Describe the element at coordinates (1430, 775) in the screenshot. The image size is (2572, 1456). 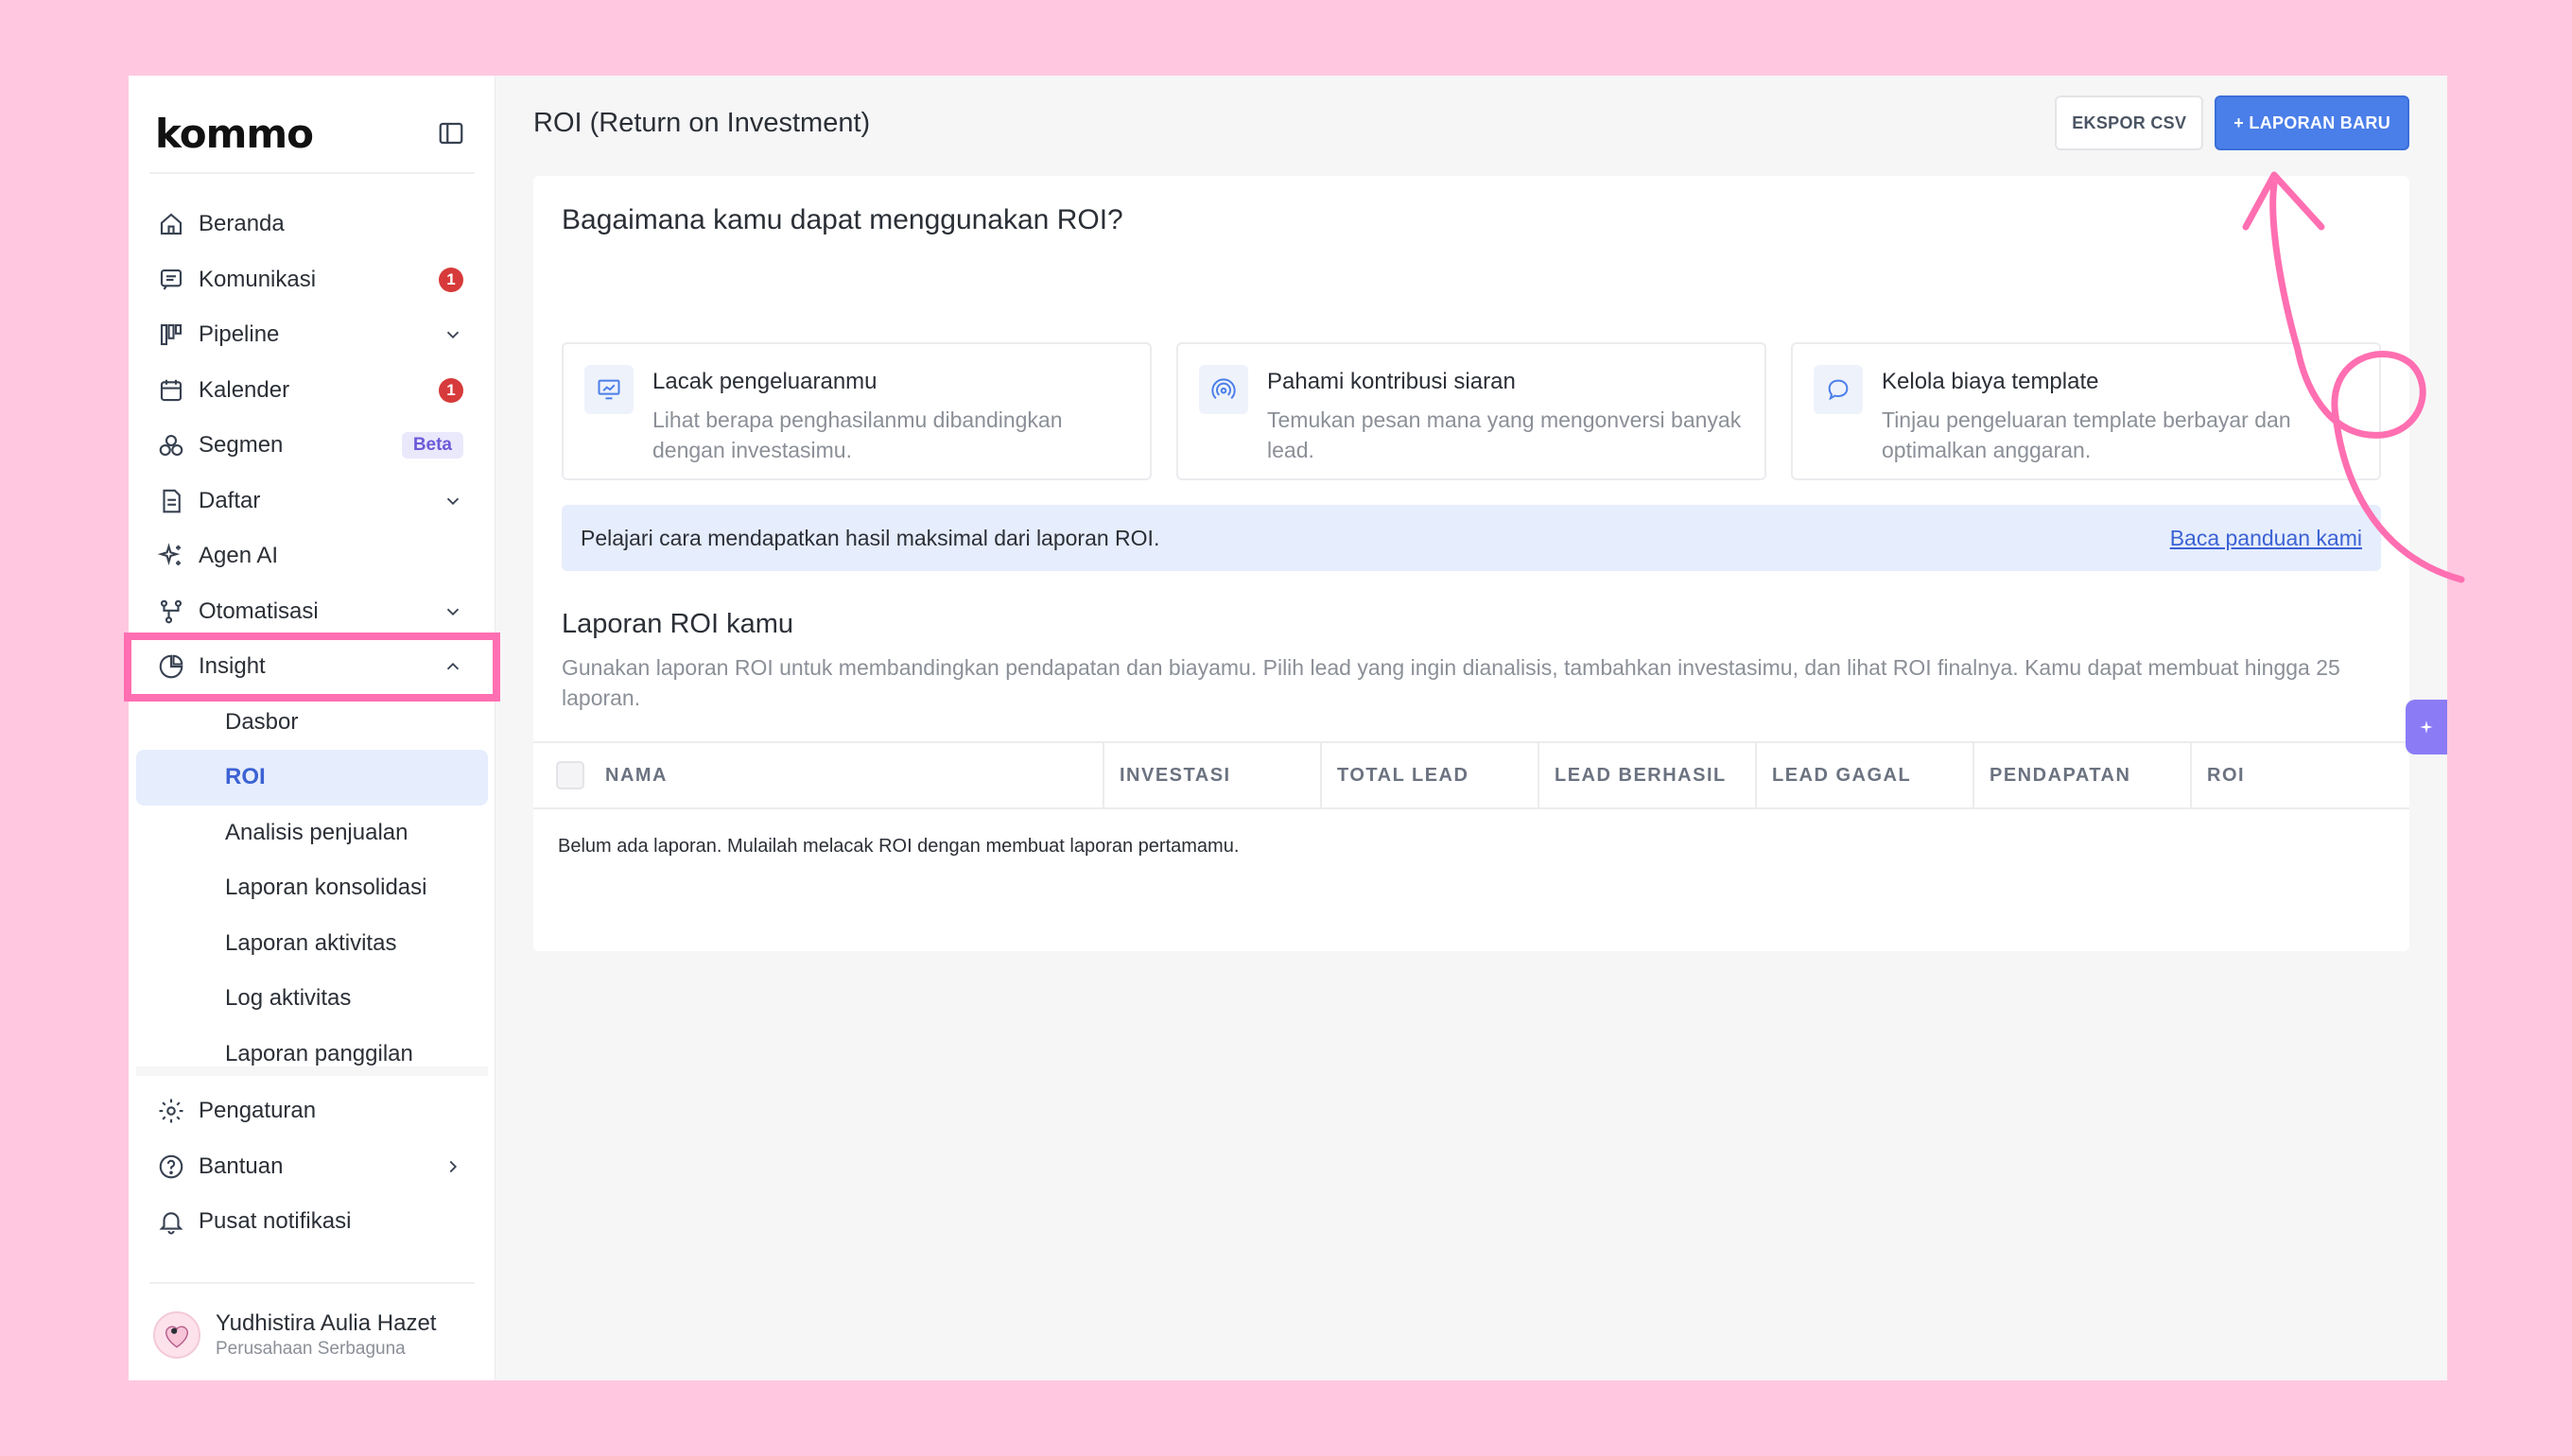
I see `column-header-total-lead: TOTAL LEAD` at that location.